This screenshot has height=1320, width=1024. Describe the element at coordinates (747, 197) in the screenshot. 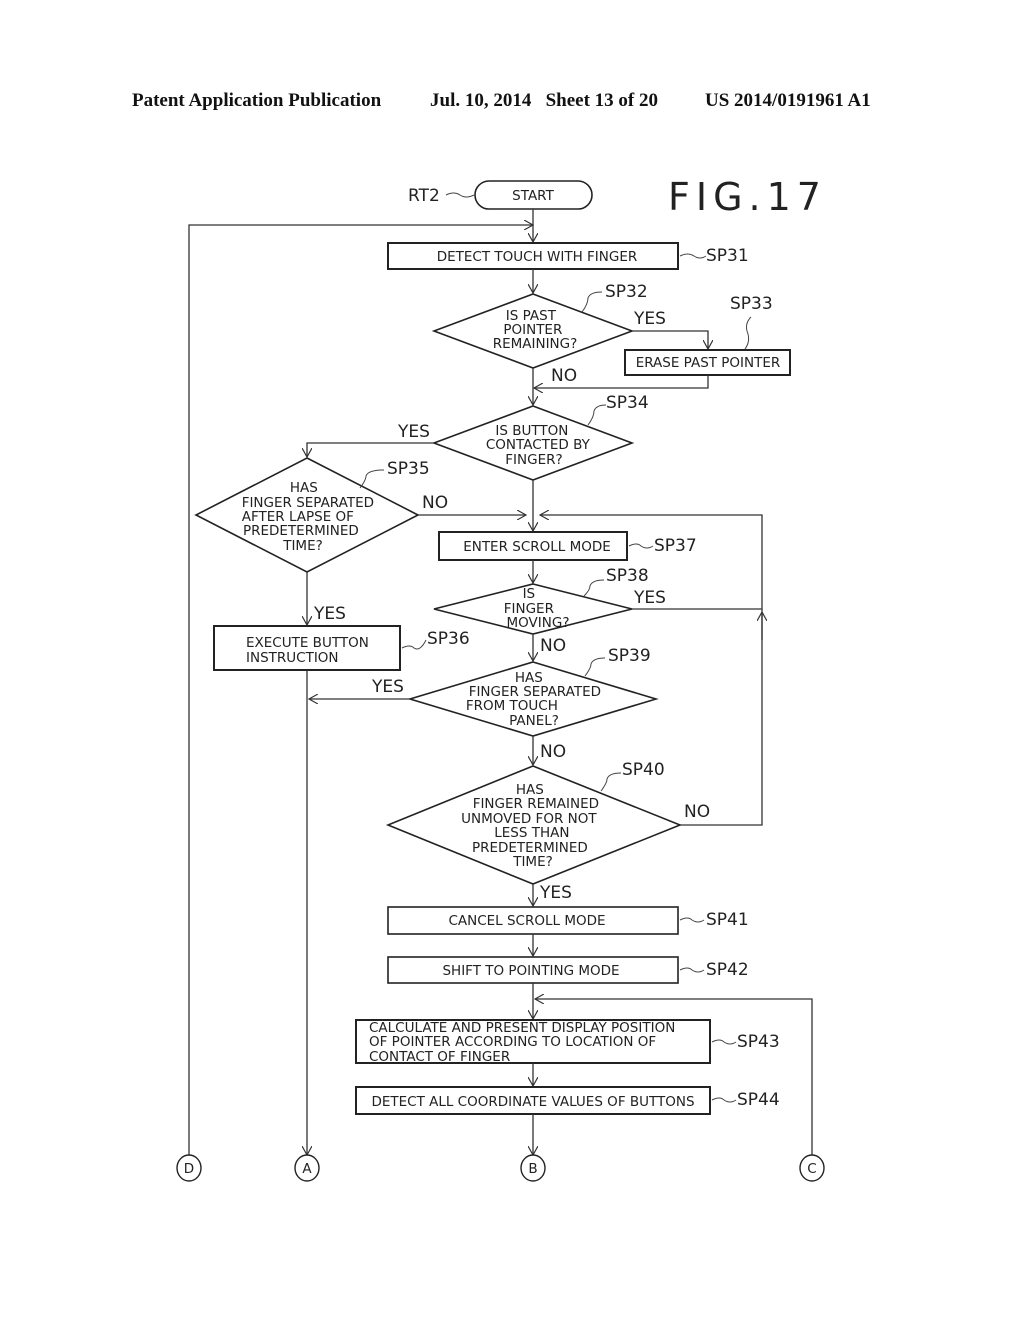

I see `figure-title: FIG.17` at that location.